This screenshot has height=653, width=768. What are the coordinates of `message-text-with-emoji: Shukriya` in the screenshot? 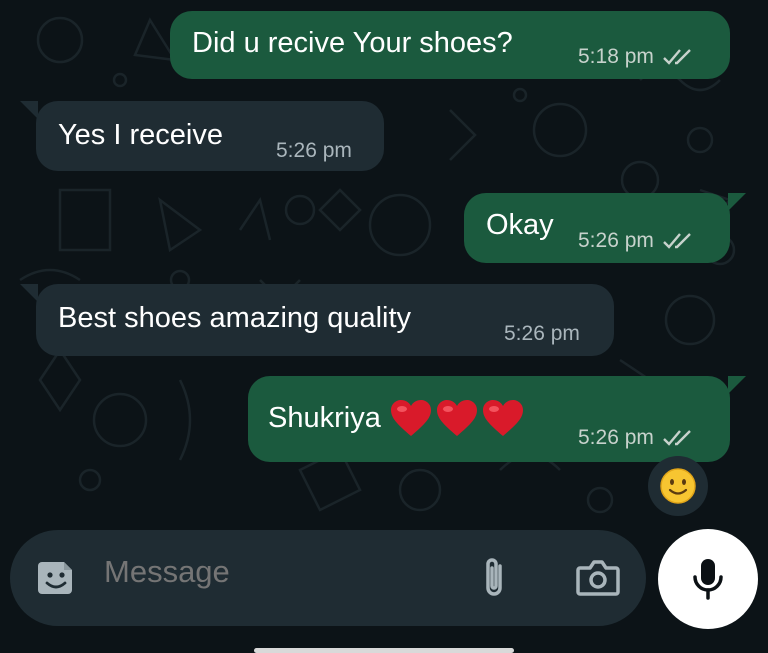 It's located at (396, 418).